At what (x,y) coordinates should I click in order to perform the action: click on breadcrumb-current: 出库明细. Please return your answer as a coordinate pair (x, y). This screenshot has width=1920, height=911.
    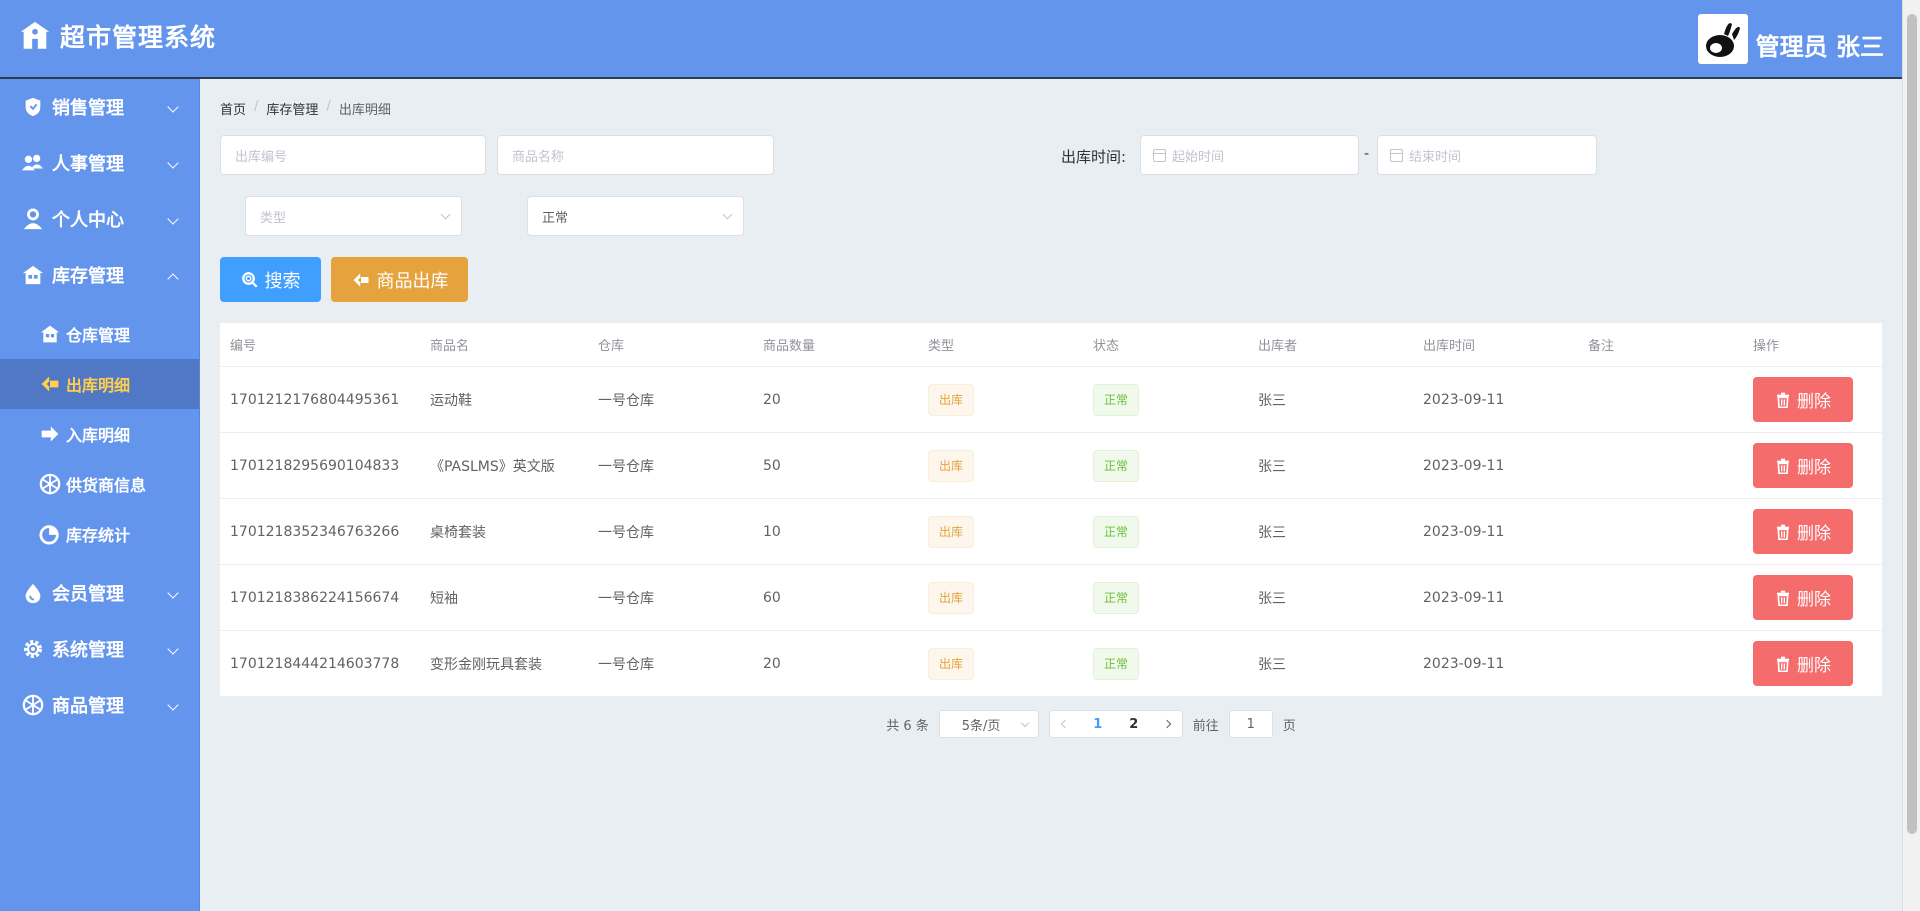
    Looking at the image, I should click on (364, 110).